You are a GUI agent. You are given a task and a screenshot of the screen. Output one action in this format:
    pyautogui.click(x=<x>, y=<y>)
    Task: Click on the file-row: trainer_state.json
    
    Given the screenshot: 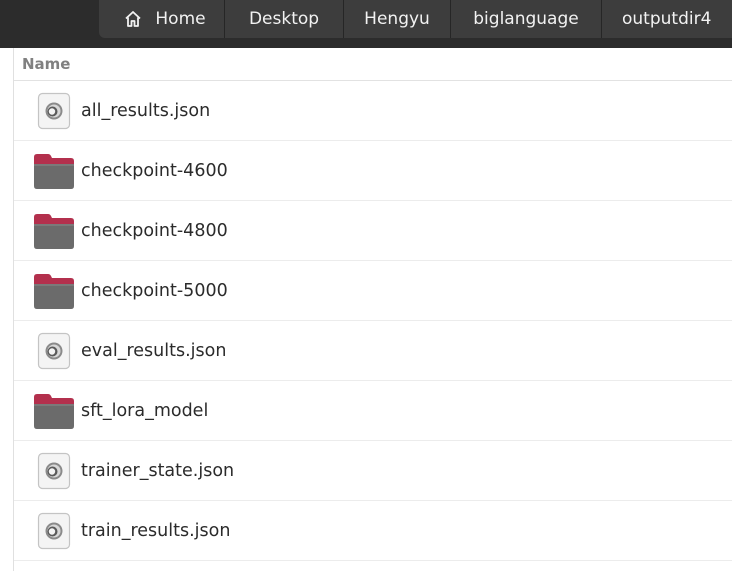 What is the action you would take?
    pyautogui.click(x=373, y=471)
    